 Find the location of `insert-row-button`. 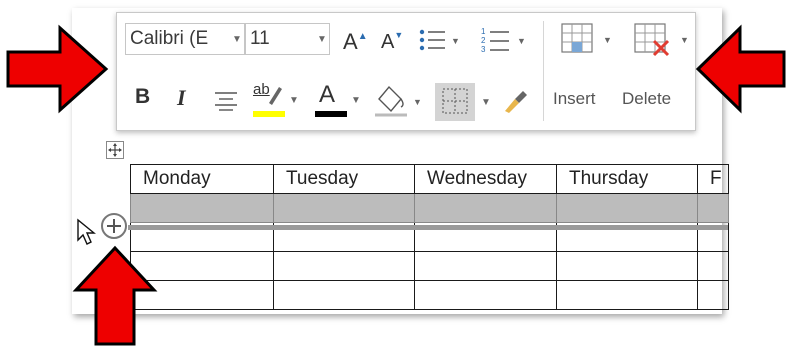

insert-row-button is located at coordinates (114, 226).